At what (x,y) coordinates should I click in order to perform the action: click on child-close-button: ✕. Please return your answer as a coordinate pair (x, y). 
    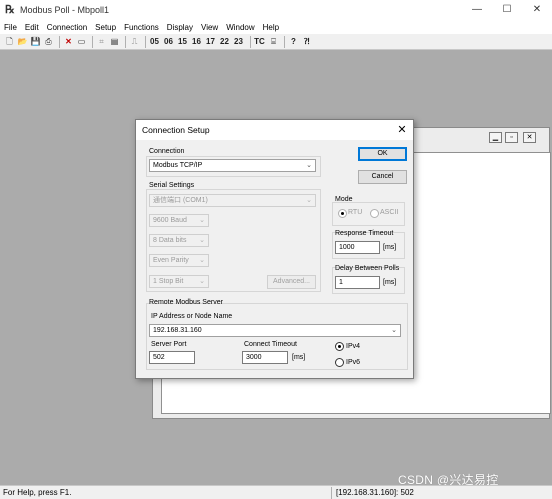
    Looking at the image, I should click on (529, 137).